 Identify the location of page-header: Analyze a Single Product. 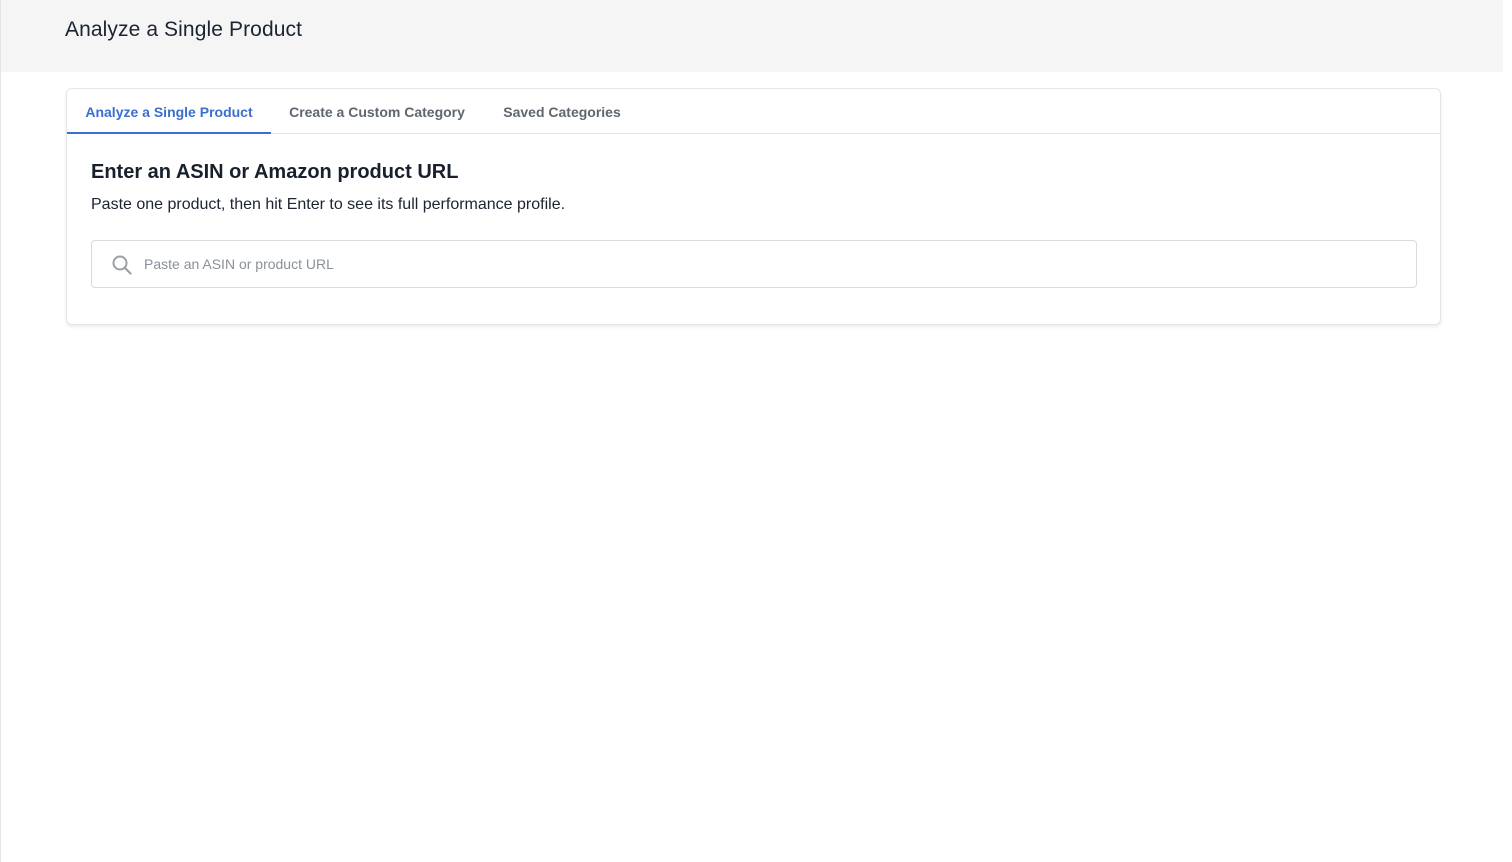
(752, 36).